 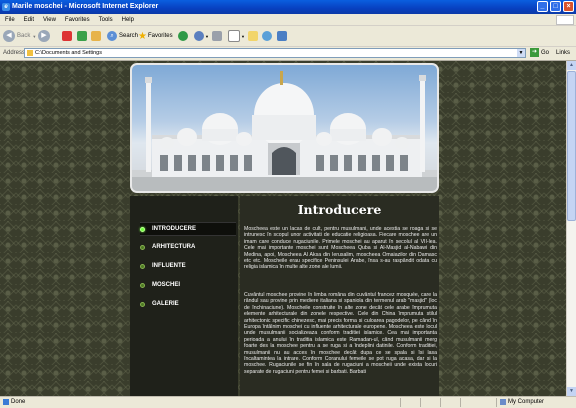 What do you see at coordinates (568, 6) in the screenshot?
I see `close-button: ×` at bounding box center [568, 6].